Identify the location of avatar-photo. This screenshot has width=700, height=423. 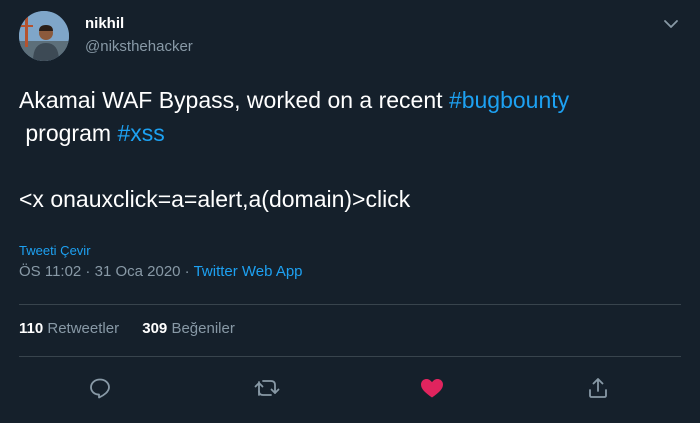
(44, 36).